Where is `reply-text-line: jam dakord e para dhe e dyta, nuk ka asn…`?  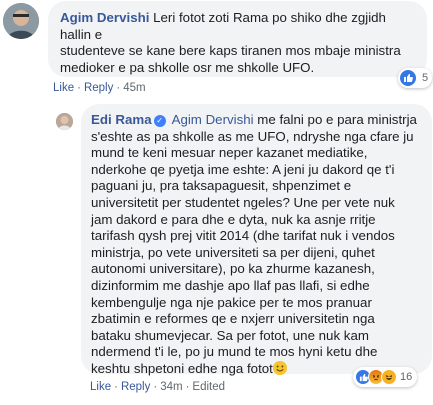
reply-text-line: jam dakord e para dhe e dyta, nuk ka asn… is located at coordinates (233, 219).